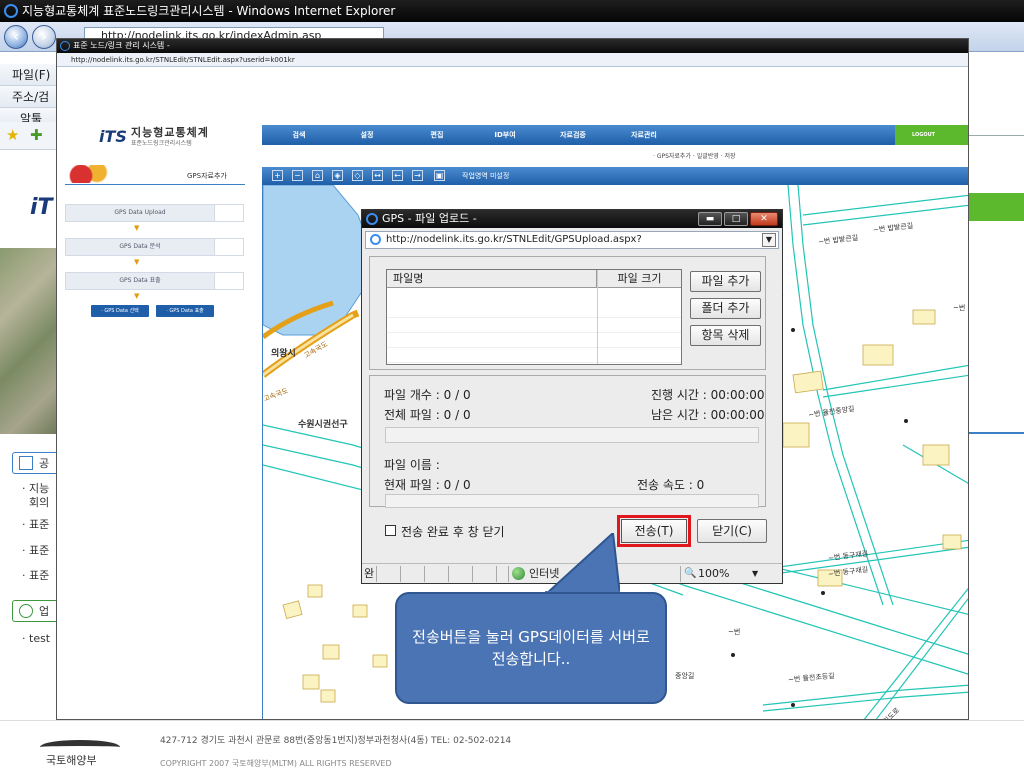  Describe the element at coordinates (36, 638) in the screenshot. I see `outer-update-item: · test` at that location.